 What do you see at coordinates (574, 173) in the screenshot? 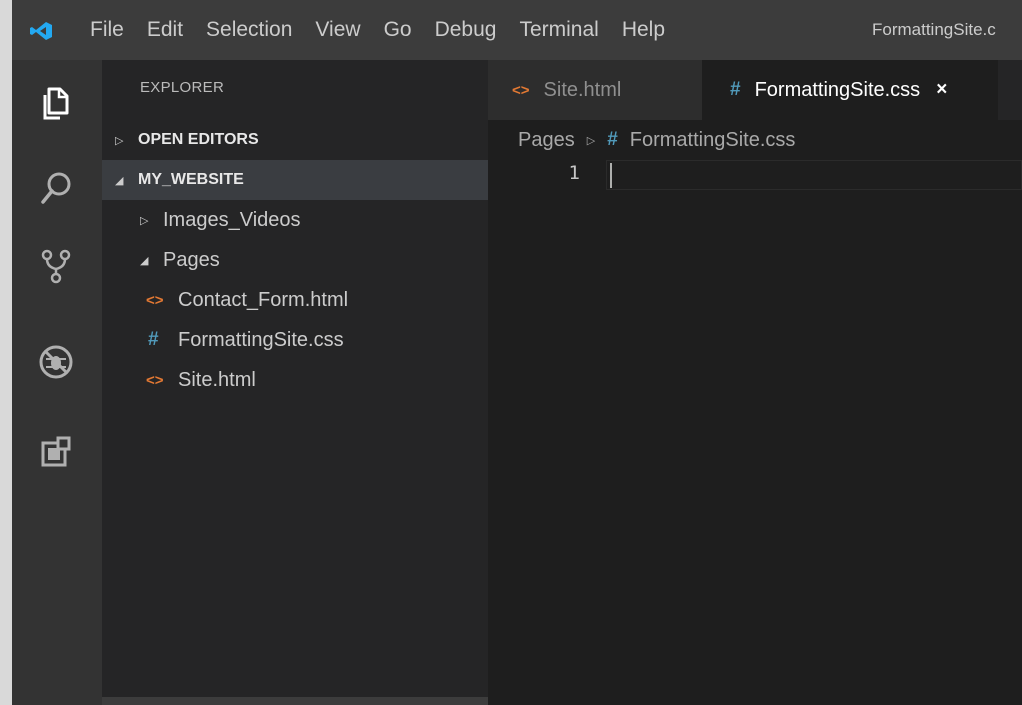
I see `line-number: 1` at bounding box center [574, 173].